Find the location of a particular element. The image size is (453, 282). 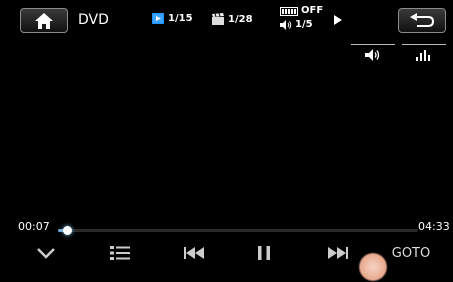

chapter-indicator: 1/15 is located at coordinates (172, 18).